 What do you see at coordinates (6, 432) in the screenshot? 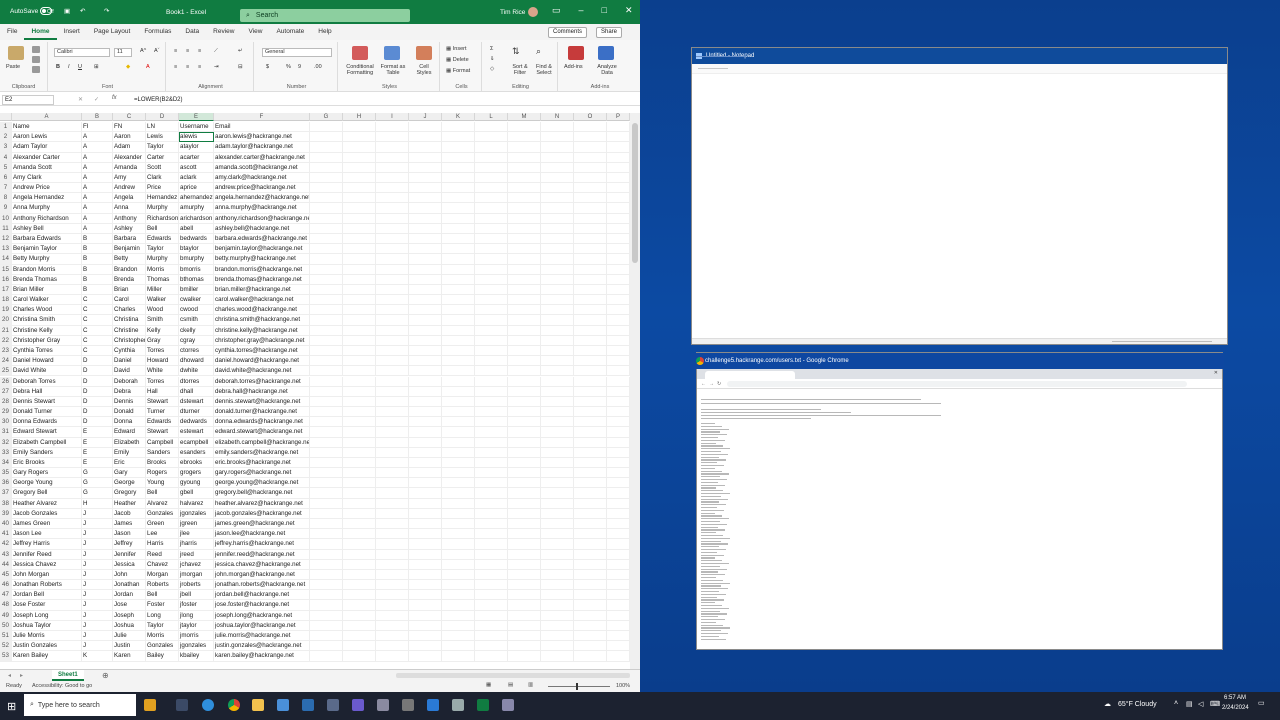
I see `row-number: 31` at bounding box center [6, 432].